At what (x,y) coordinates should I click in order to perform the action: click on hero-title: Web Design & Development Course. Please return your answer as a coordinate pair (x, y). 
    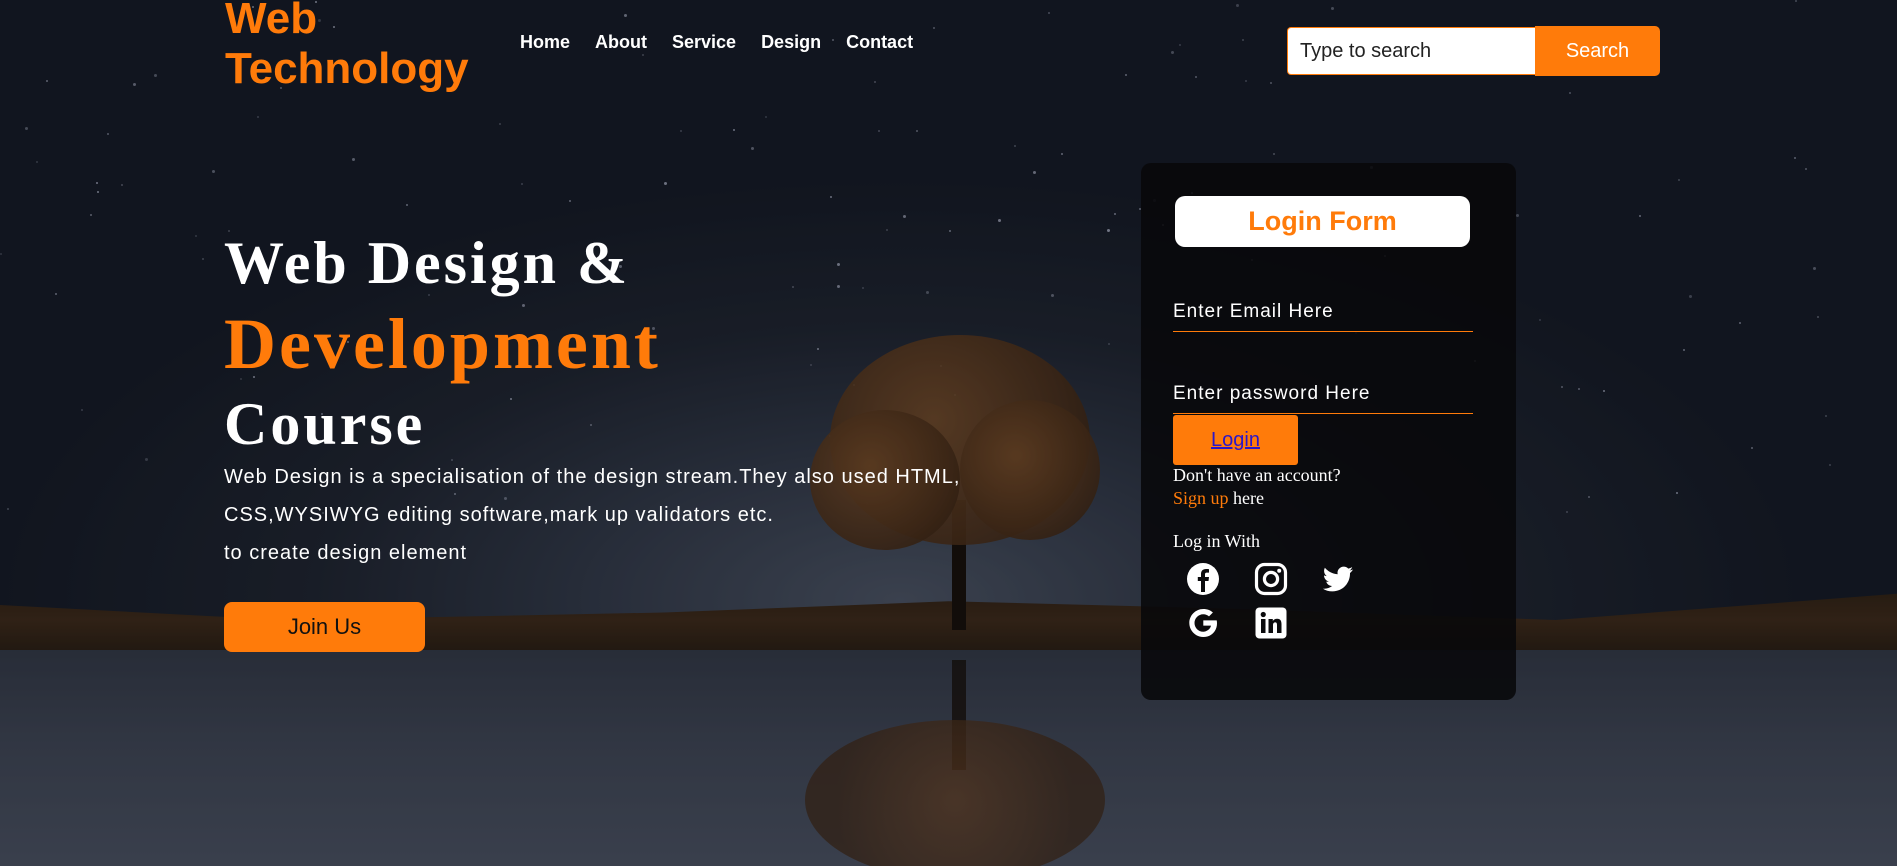
    Looking at the image, I should click on (442, 343).